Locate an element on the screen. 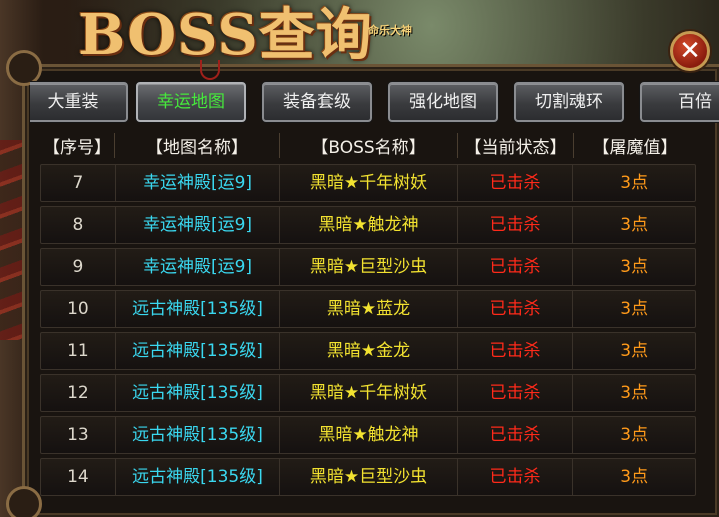 This screenshot has height=517, width=719. row-number: 8 is located at coordinates (78, 225).